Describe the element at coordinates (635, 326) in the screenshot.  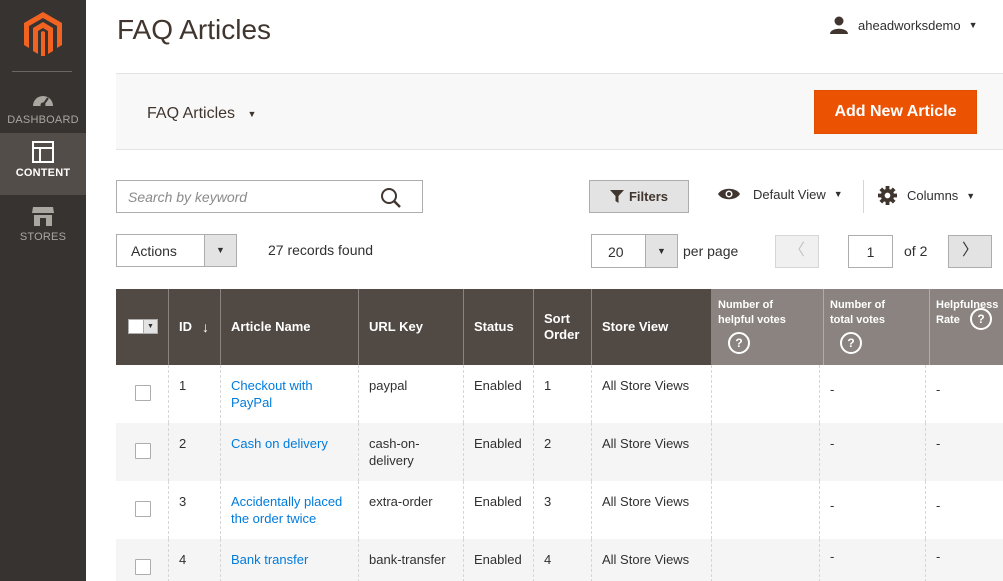
I see `column-header-label: Store View` at that location.